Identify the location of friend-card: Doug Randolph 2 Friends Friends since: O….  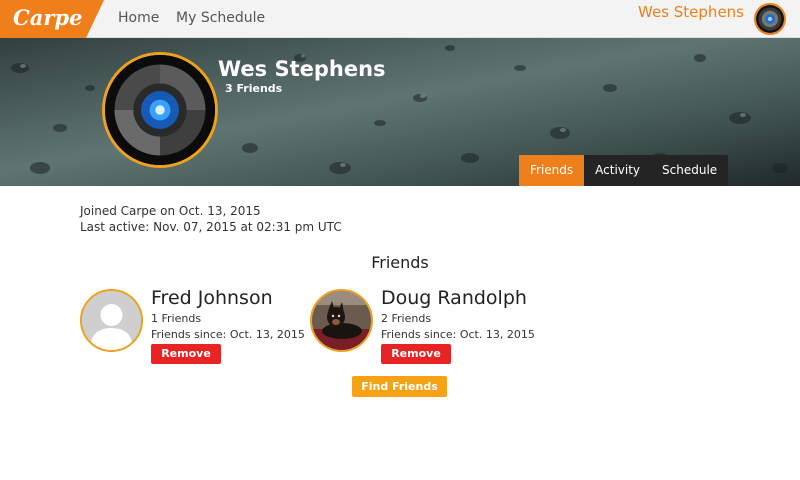
(425, 325).